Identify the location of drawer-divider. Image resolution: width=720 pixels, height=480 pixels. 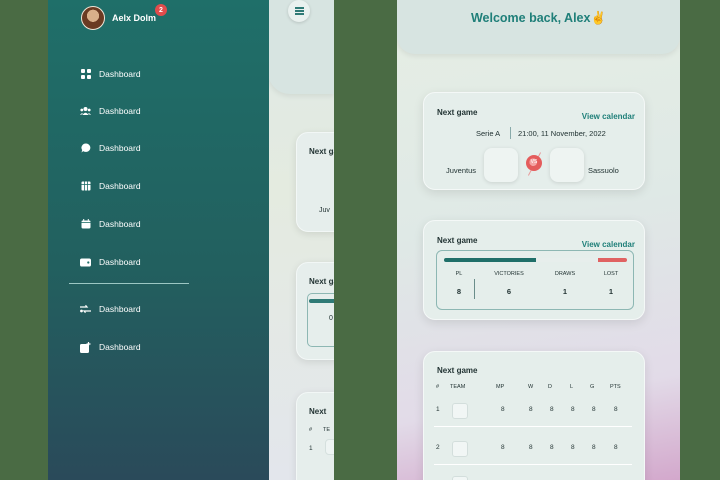
(129, 283).